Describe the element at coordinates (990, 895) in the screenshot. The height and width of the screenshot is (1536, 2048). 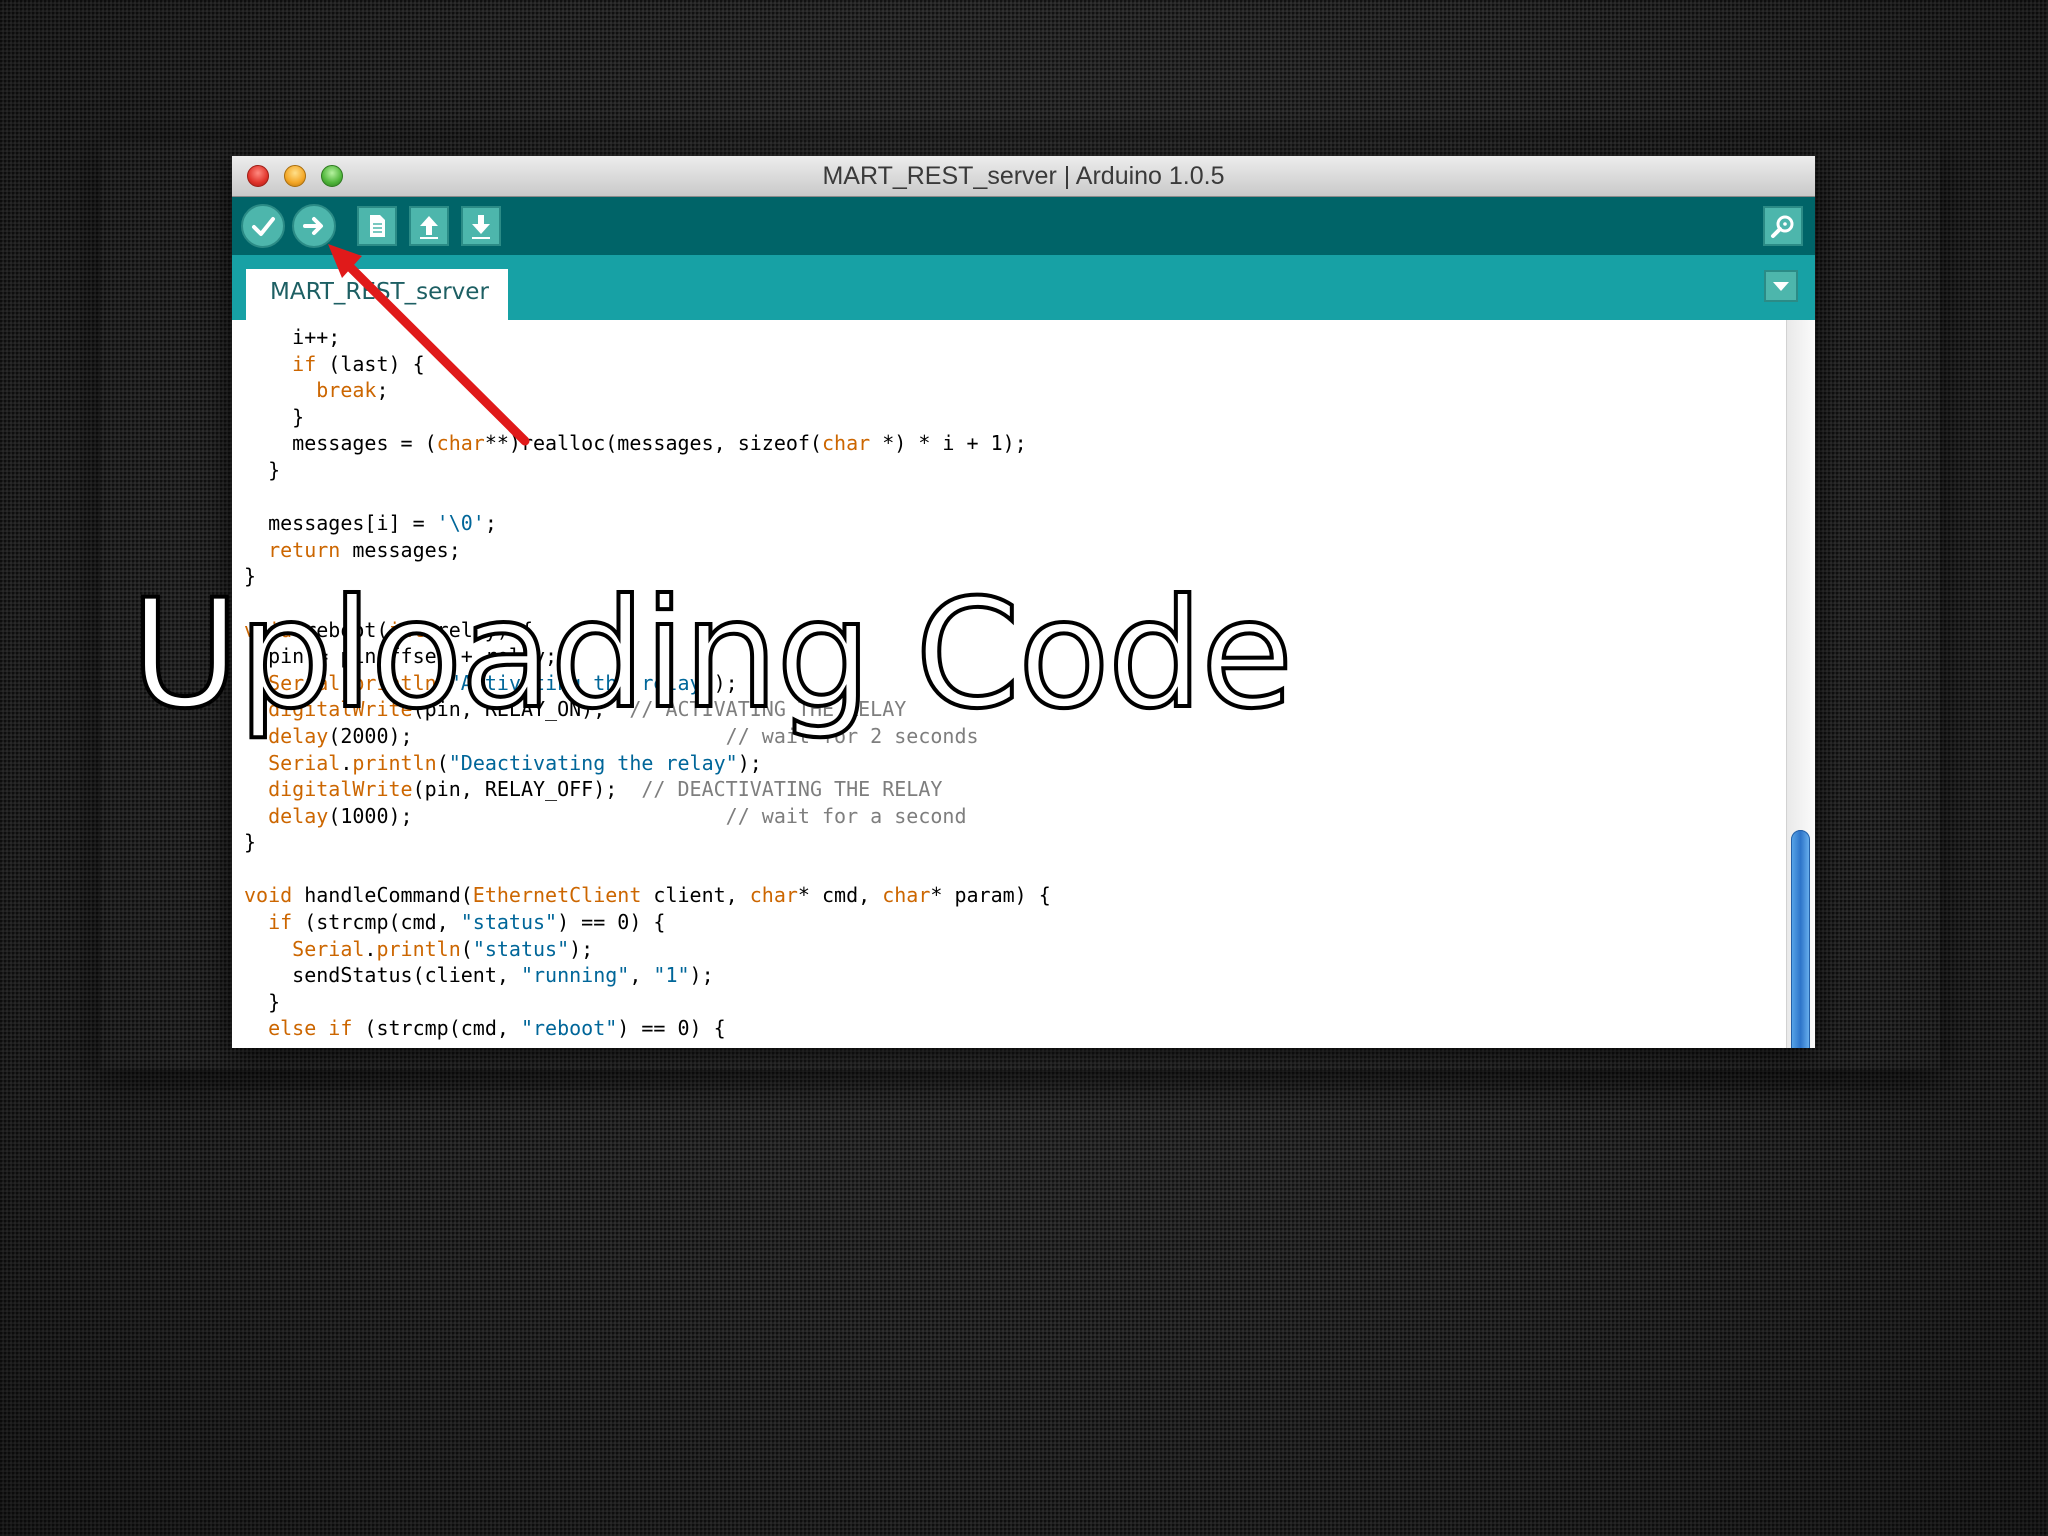
I see `code-token: * param) {` at that location.